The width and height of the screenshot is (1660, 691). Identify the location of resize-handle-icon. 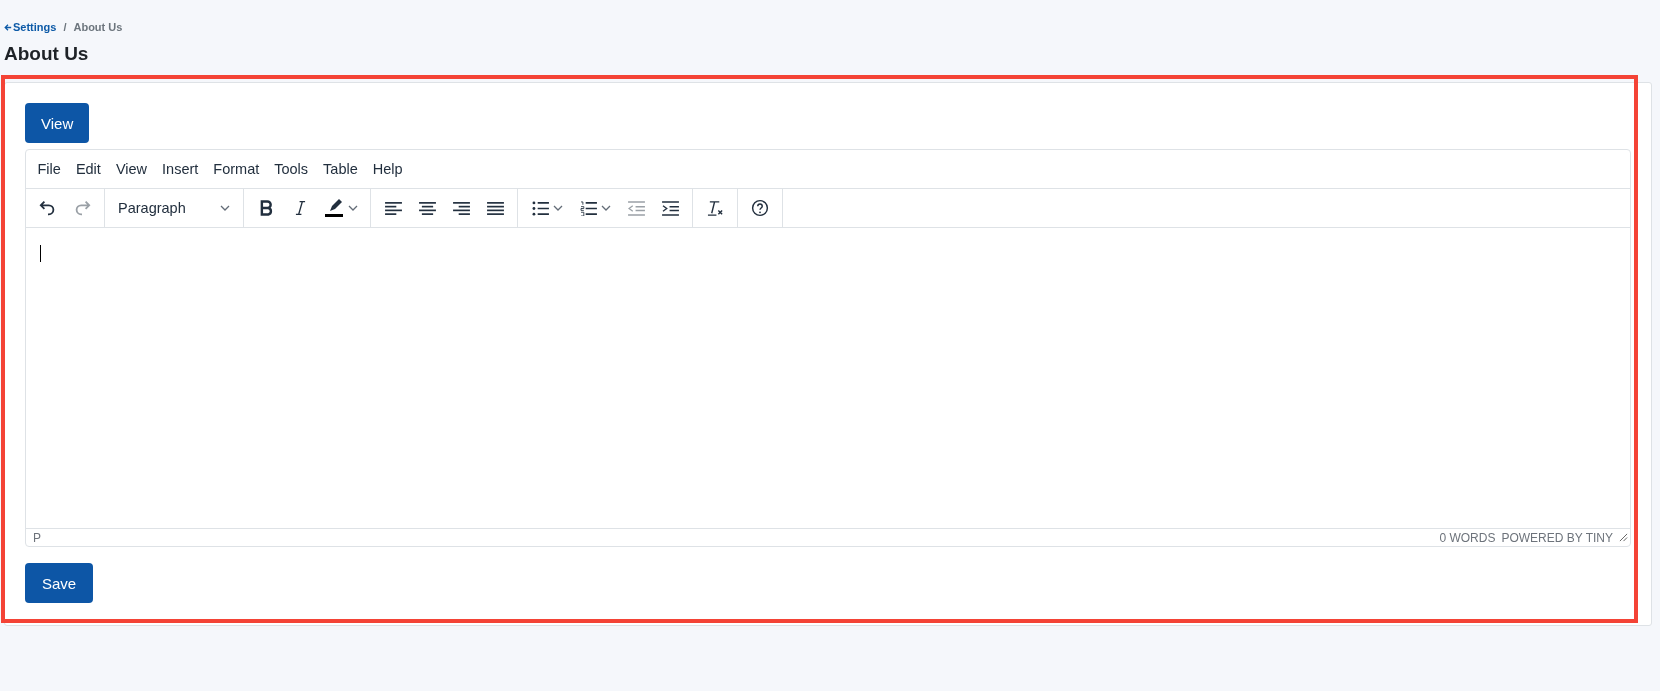
(1623, 537).